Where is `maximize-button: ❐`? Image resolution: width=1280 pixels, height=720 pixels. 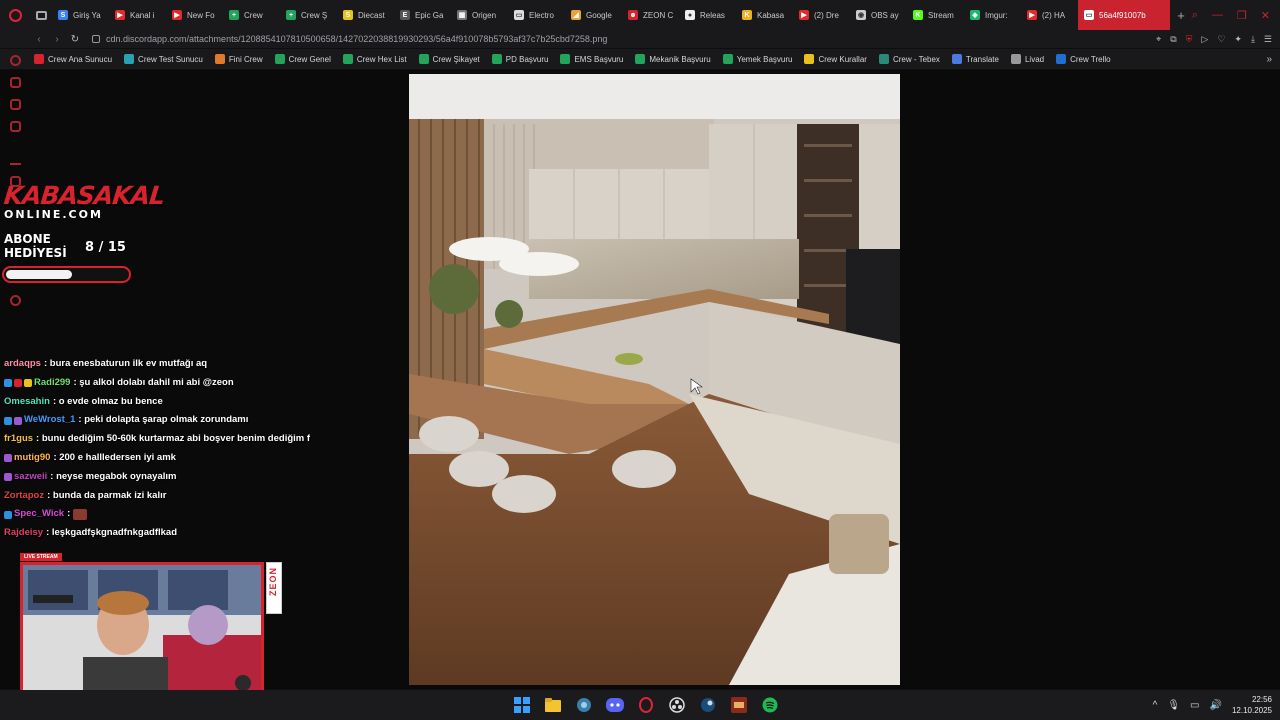
maximize-button: ❐ is located at coordinates (1242, 15).